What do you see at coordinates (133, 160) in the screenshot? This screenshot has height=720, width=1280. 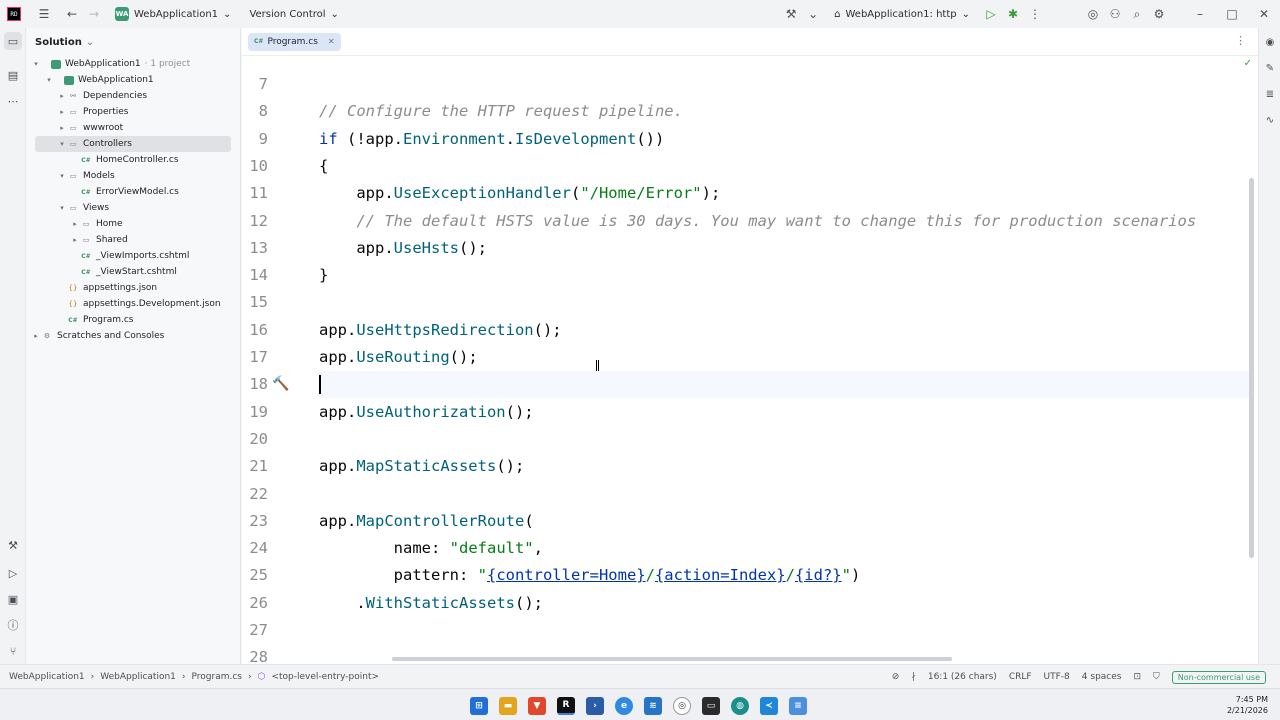 I see `tree-item: C# HomeController.cs` at bounding box center [133, 160].